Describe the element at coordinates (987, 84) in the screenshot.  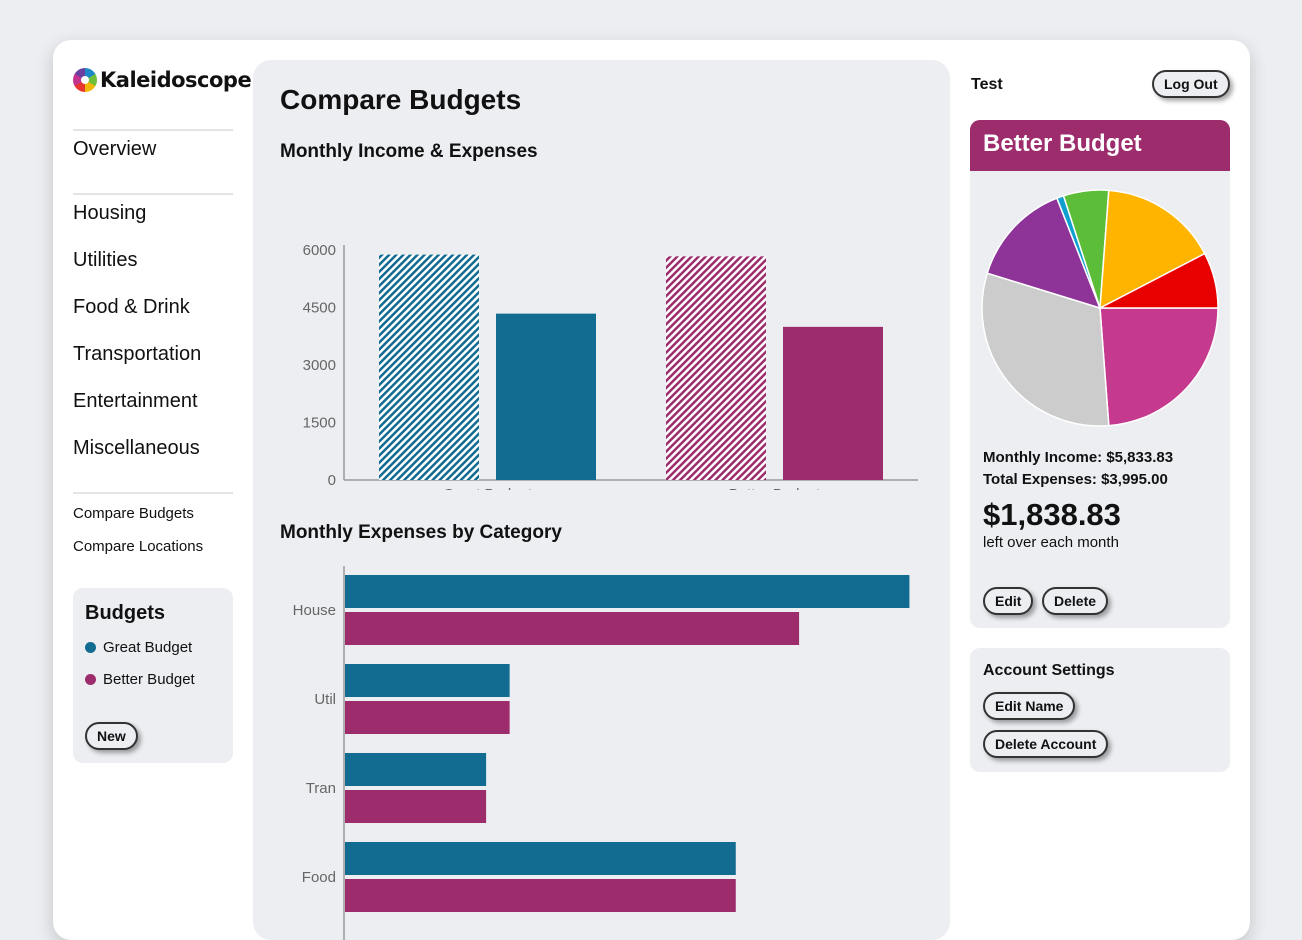
I see `user-name: Test` at that location.